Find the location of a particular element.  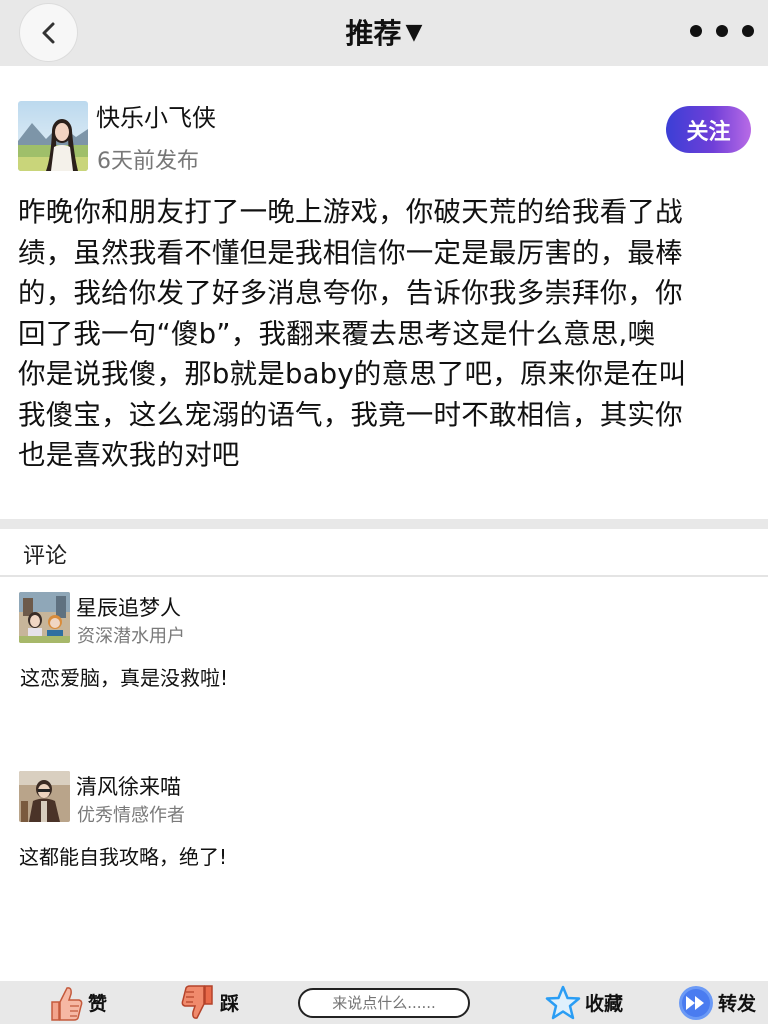

star-icon is located at coordinates (563, 1002).